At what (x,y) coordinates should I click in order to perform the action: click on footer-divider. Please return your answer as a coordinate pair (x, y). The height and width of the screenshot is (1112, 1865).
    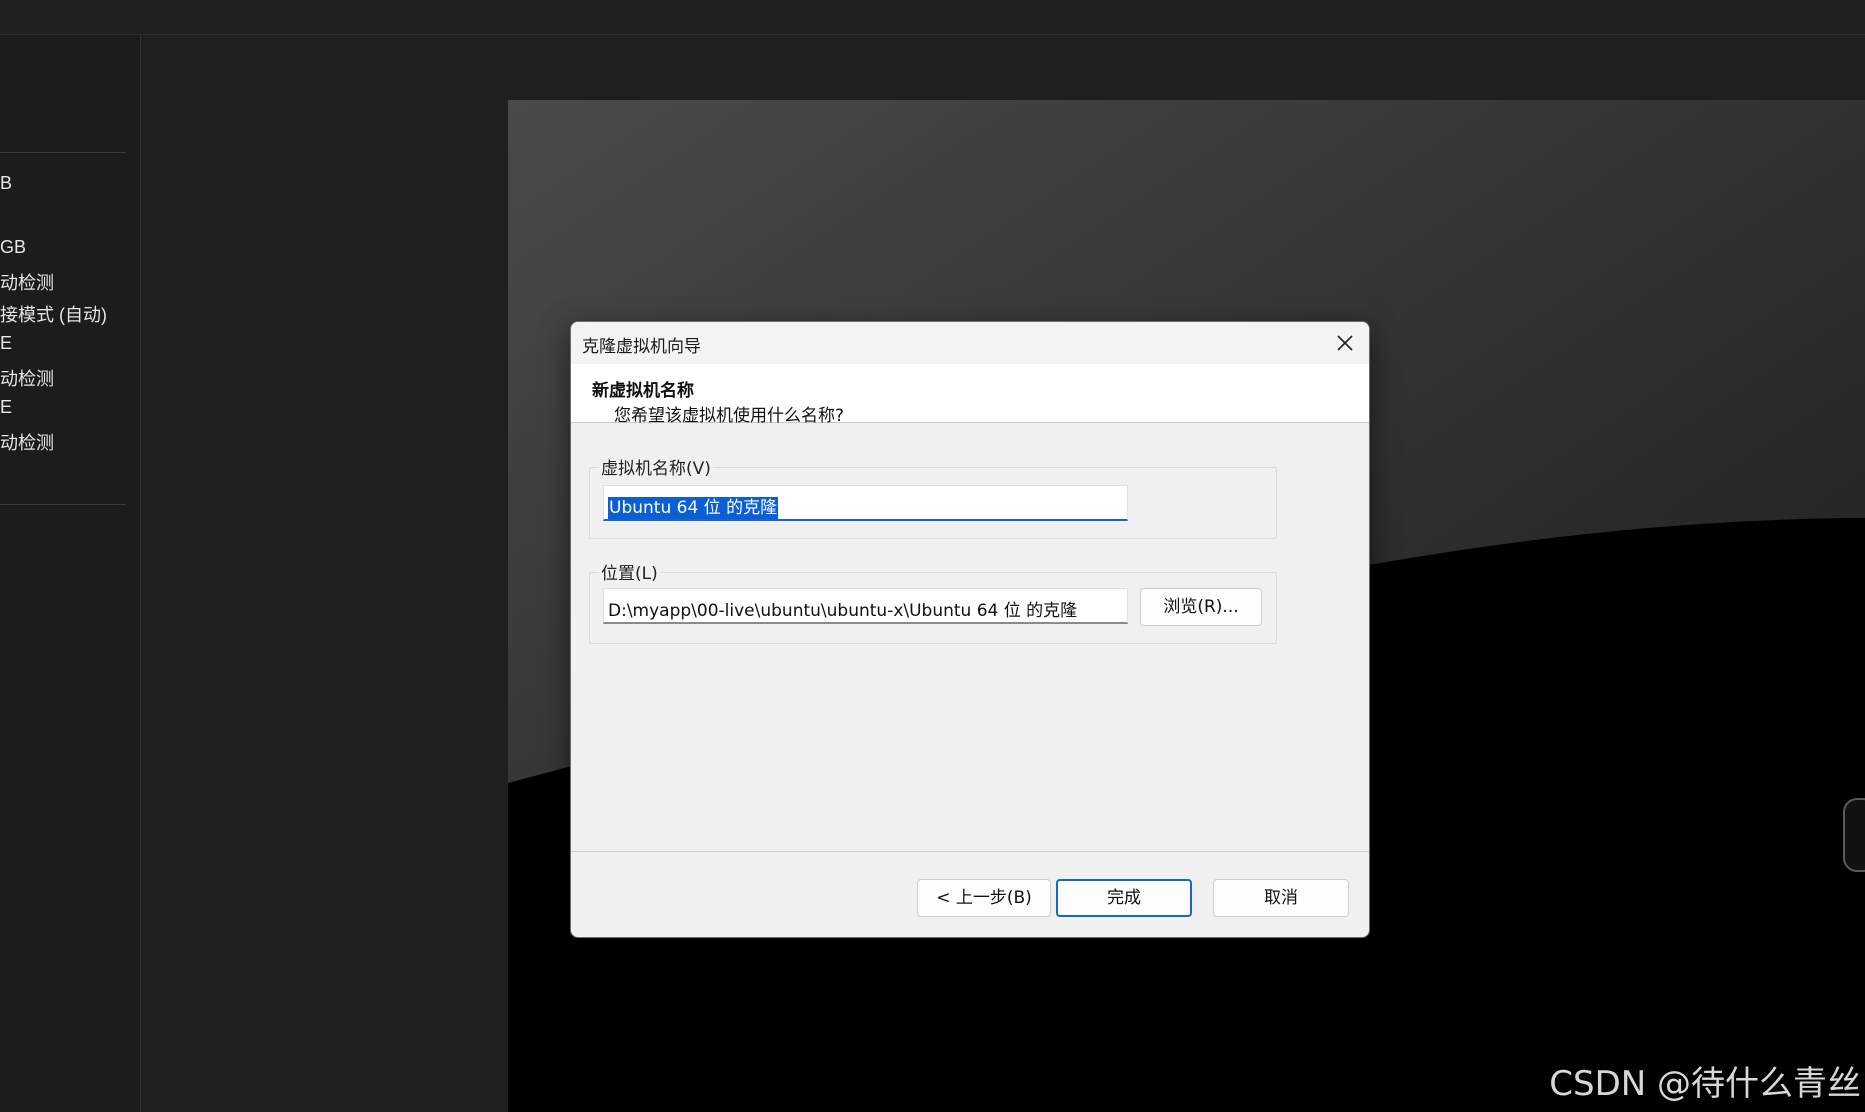
    Looking at the image, I should click on (970, 851).